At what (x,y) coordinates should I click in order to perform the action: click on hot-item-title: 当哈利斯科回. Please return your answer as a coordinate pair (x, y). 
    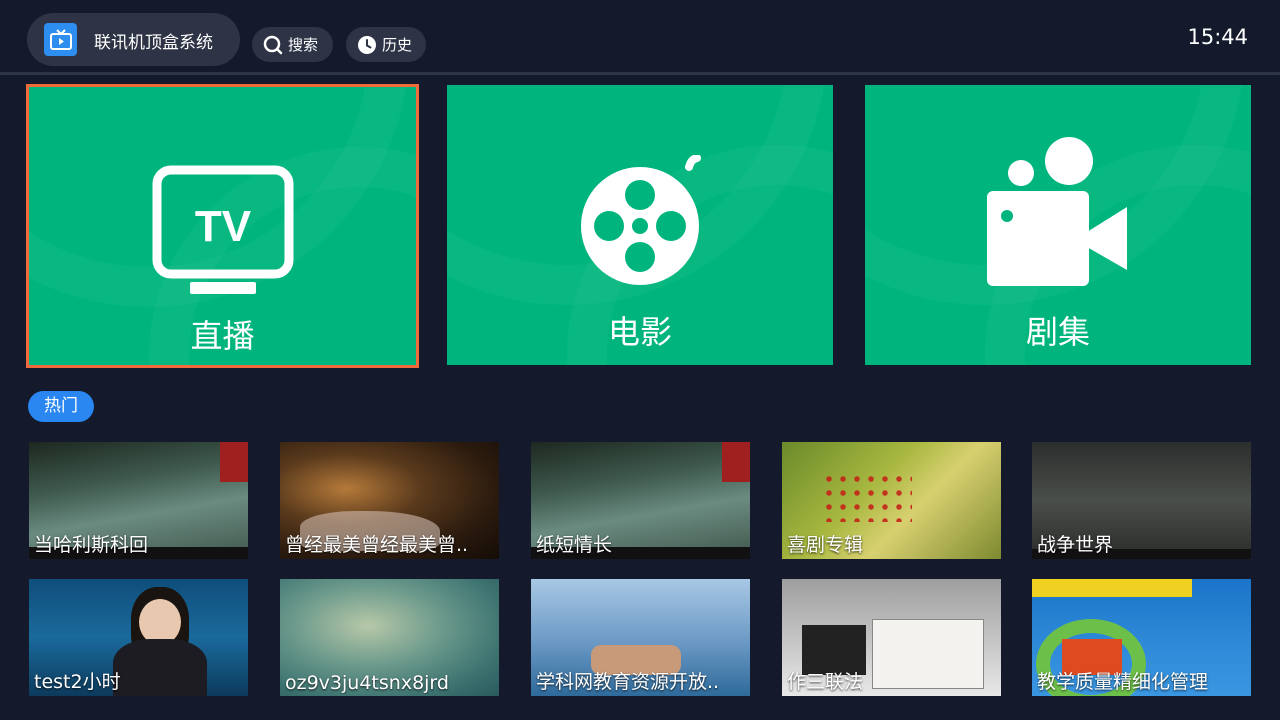
    Looking at the image, I should click on (91, 545).